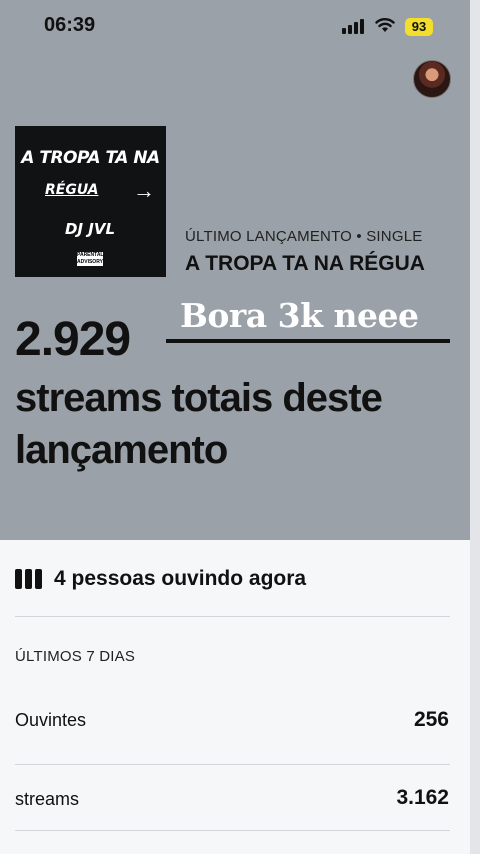  What do you see at coordinates (144, 190) in the screenshot?
I see `cover-arrow-icon: →` at bounding box center [144, 190].